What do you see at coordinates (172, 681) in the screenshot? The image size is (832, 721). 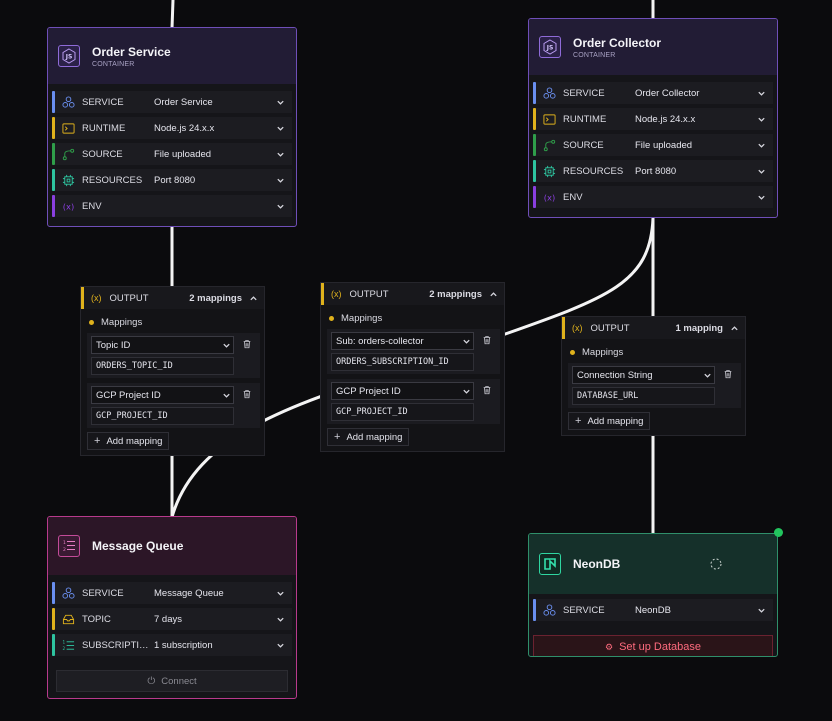 I see `connect-button: ⏻ Connect` at bounding box center [172, 681].